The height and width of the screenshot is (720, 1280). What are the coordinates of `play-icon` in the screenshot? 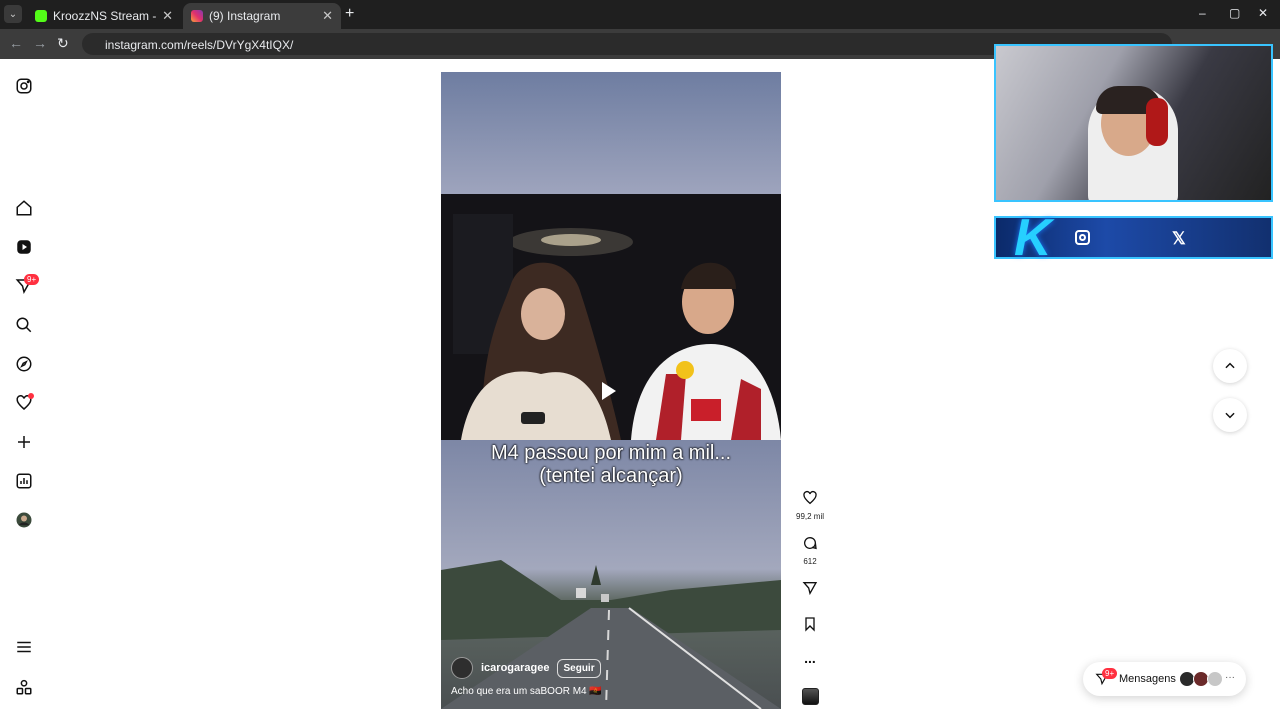 It's located at (609, 391).